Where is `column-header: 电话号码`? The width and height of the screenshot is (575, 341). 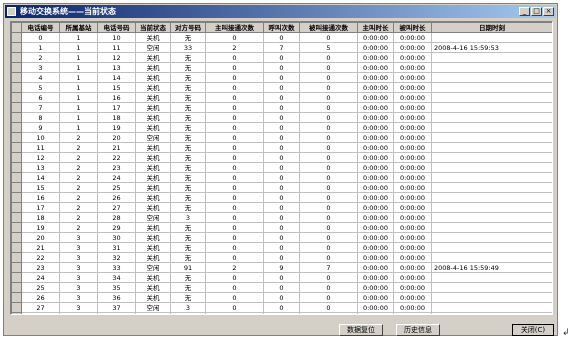
column-header: 电话号码 is located at coordinates (116, 27).